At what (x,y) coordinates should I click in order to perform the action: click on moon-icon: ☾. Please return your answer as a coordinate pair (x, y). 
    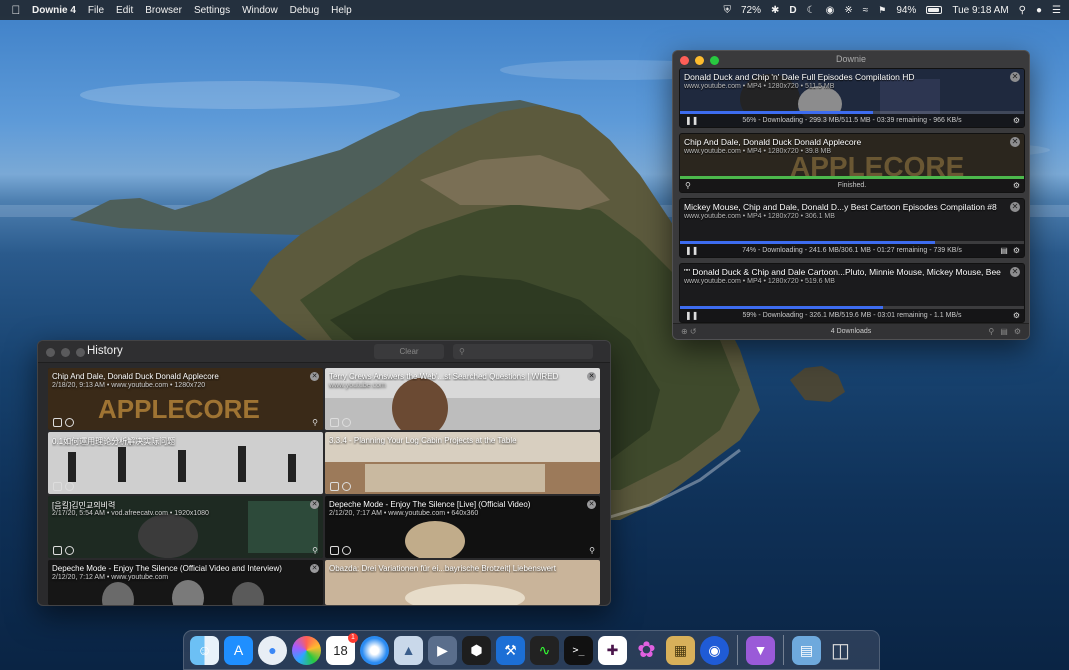
    Looking at the image, I should click on (811, 10).